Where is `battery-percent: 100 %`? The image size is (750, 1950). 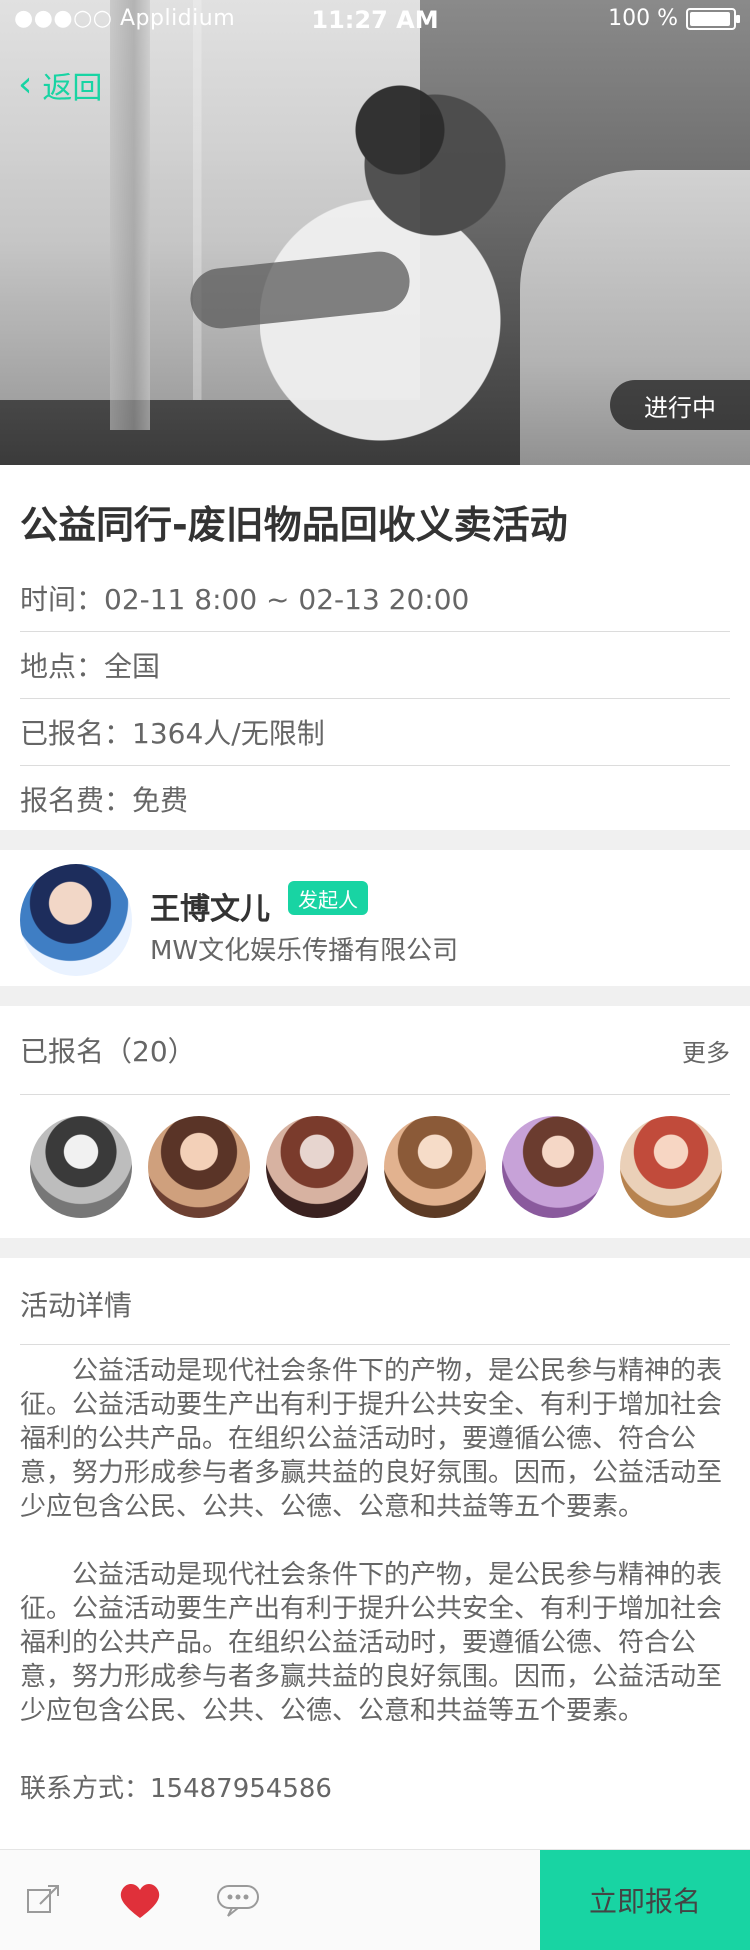
battery-percent: 100 % is located at coordinates (643, 18).